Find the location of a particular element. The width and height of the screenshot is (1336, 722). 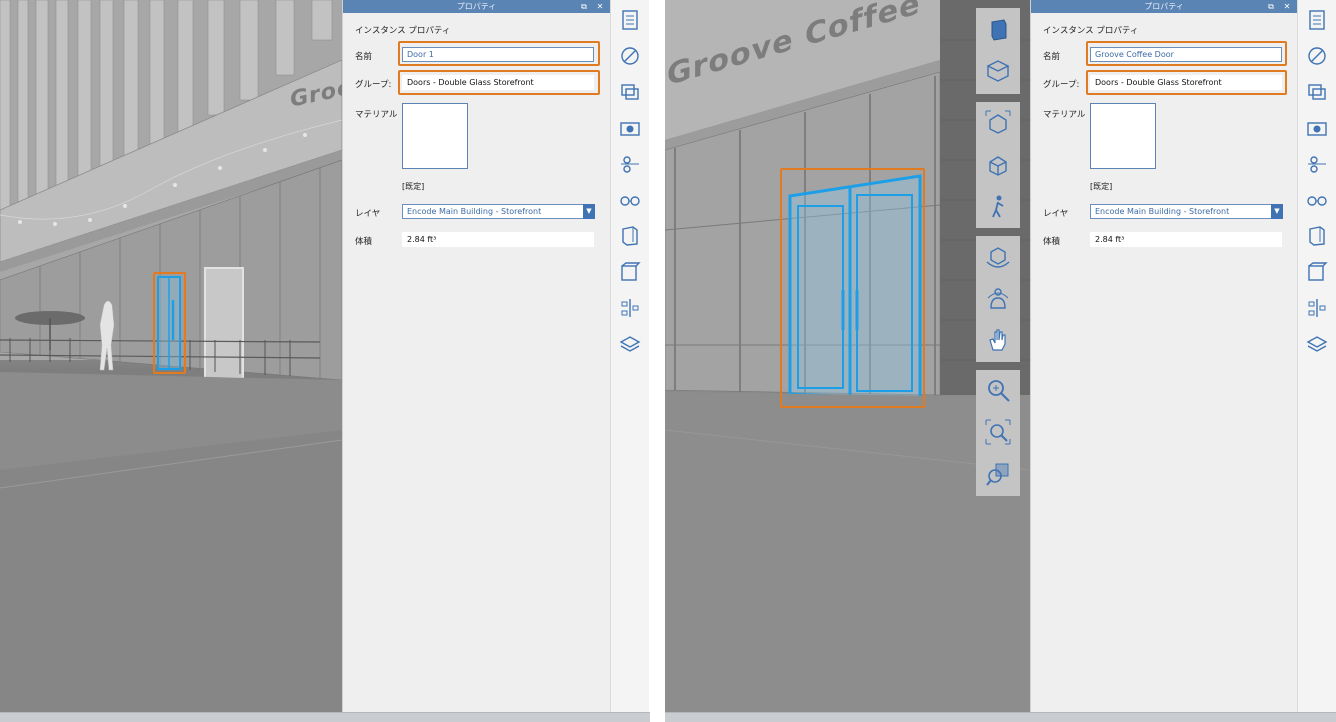

navigation-toolbar-top is located at coordinates (998, 51).